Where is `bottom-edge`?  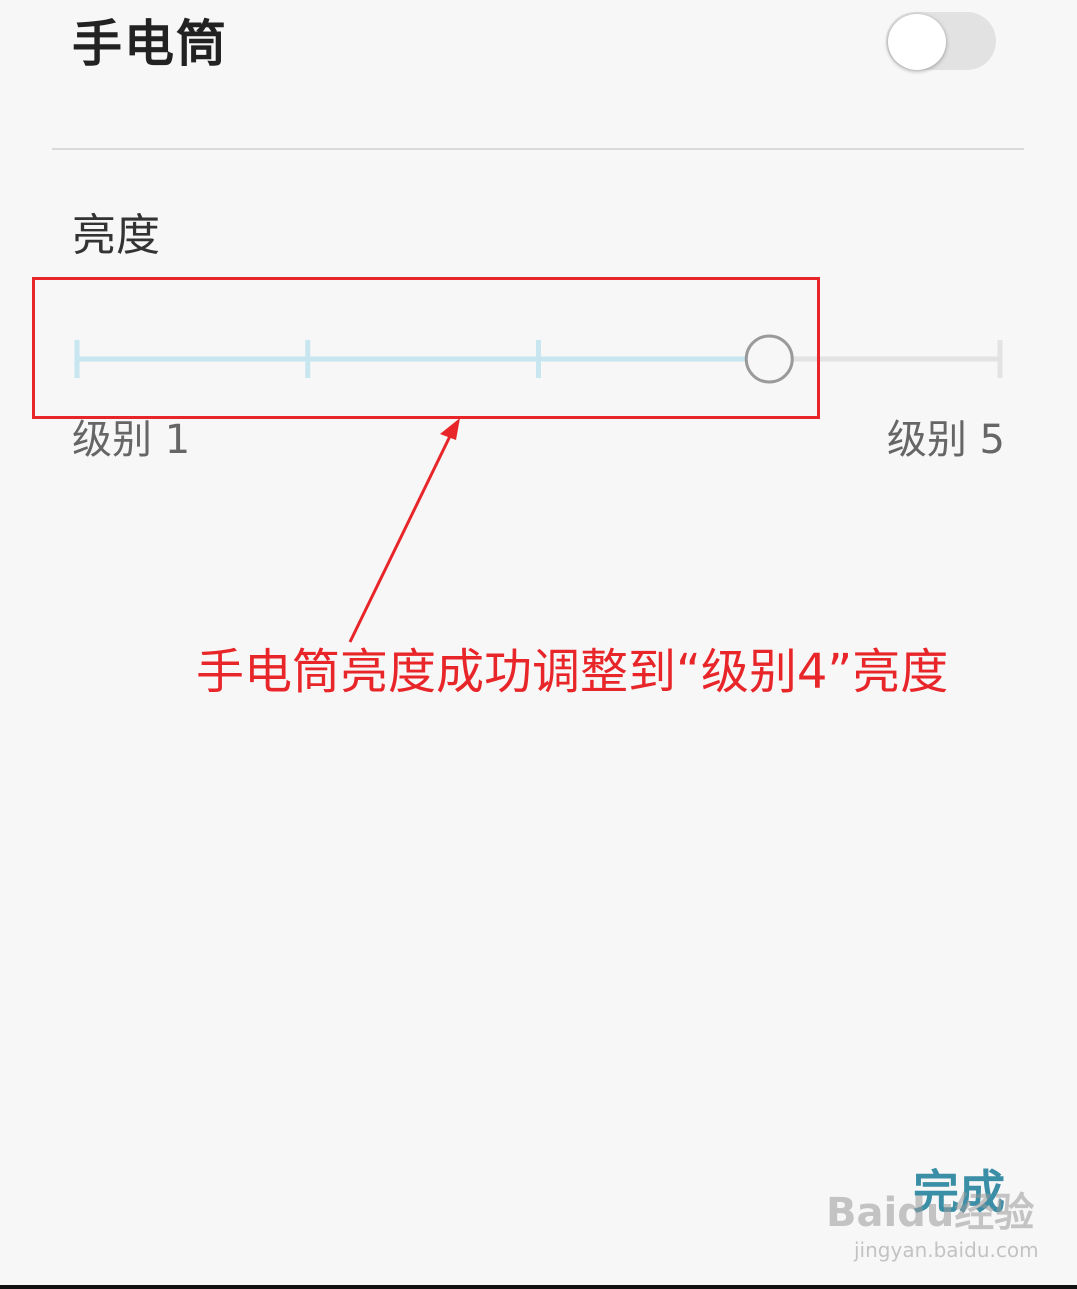
bottom-edge is located at coordinates (538, 1287).